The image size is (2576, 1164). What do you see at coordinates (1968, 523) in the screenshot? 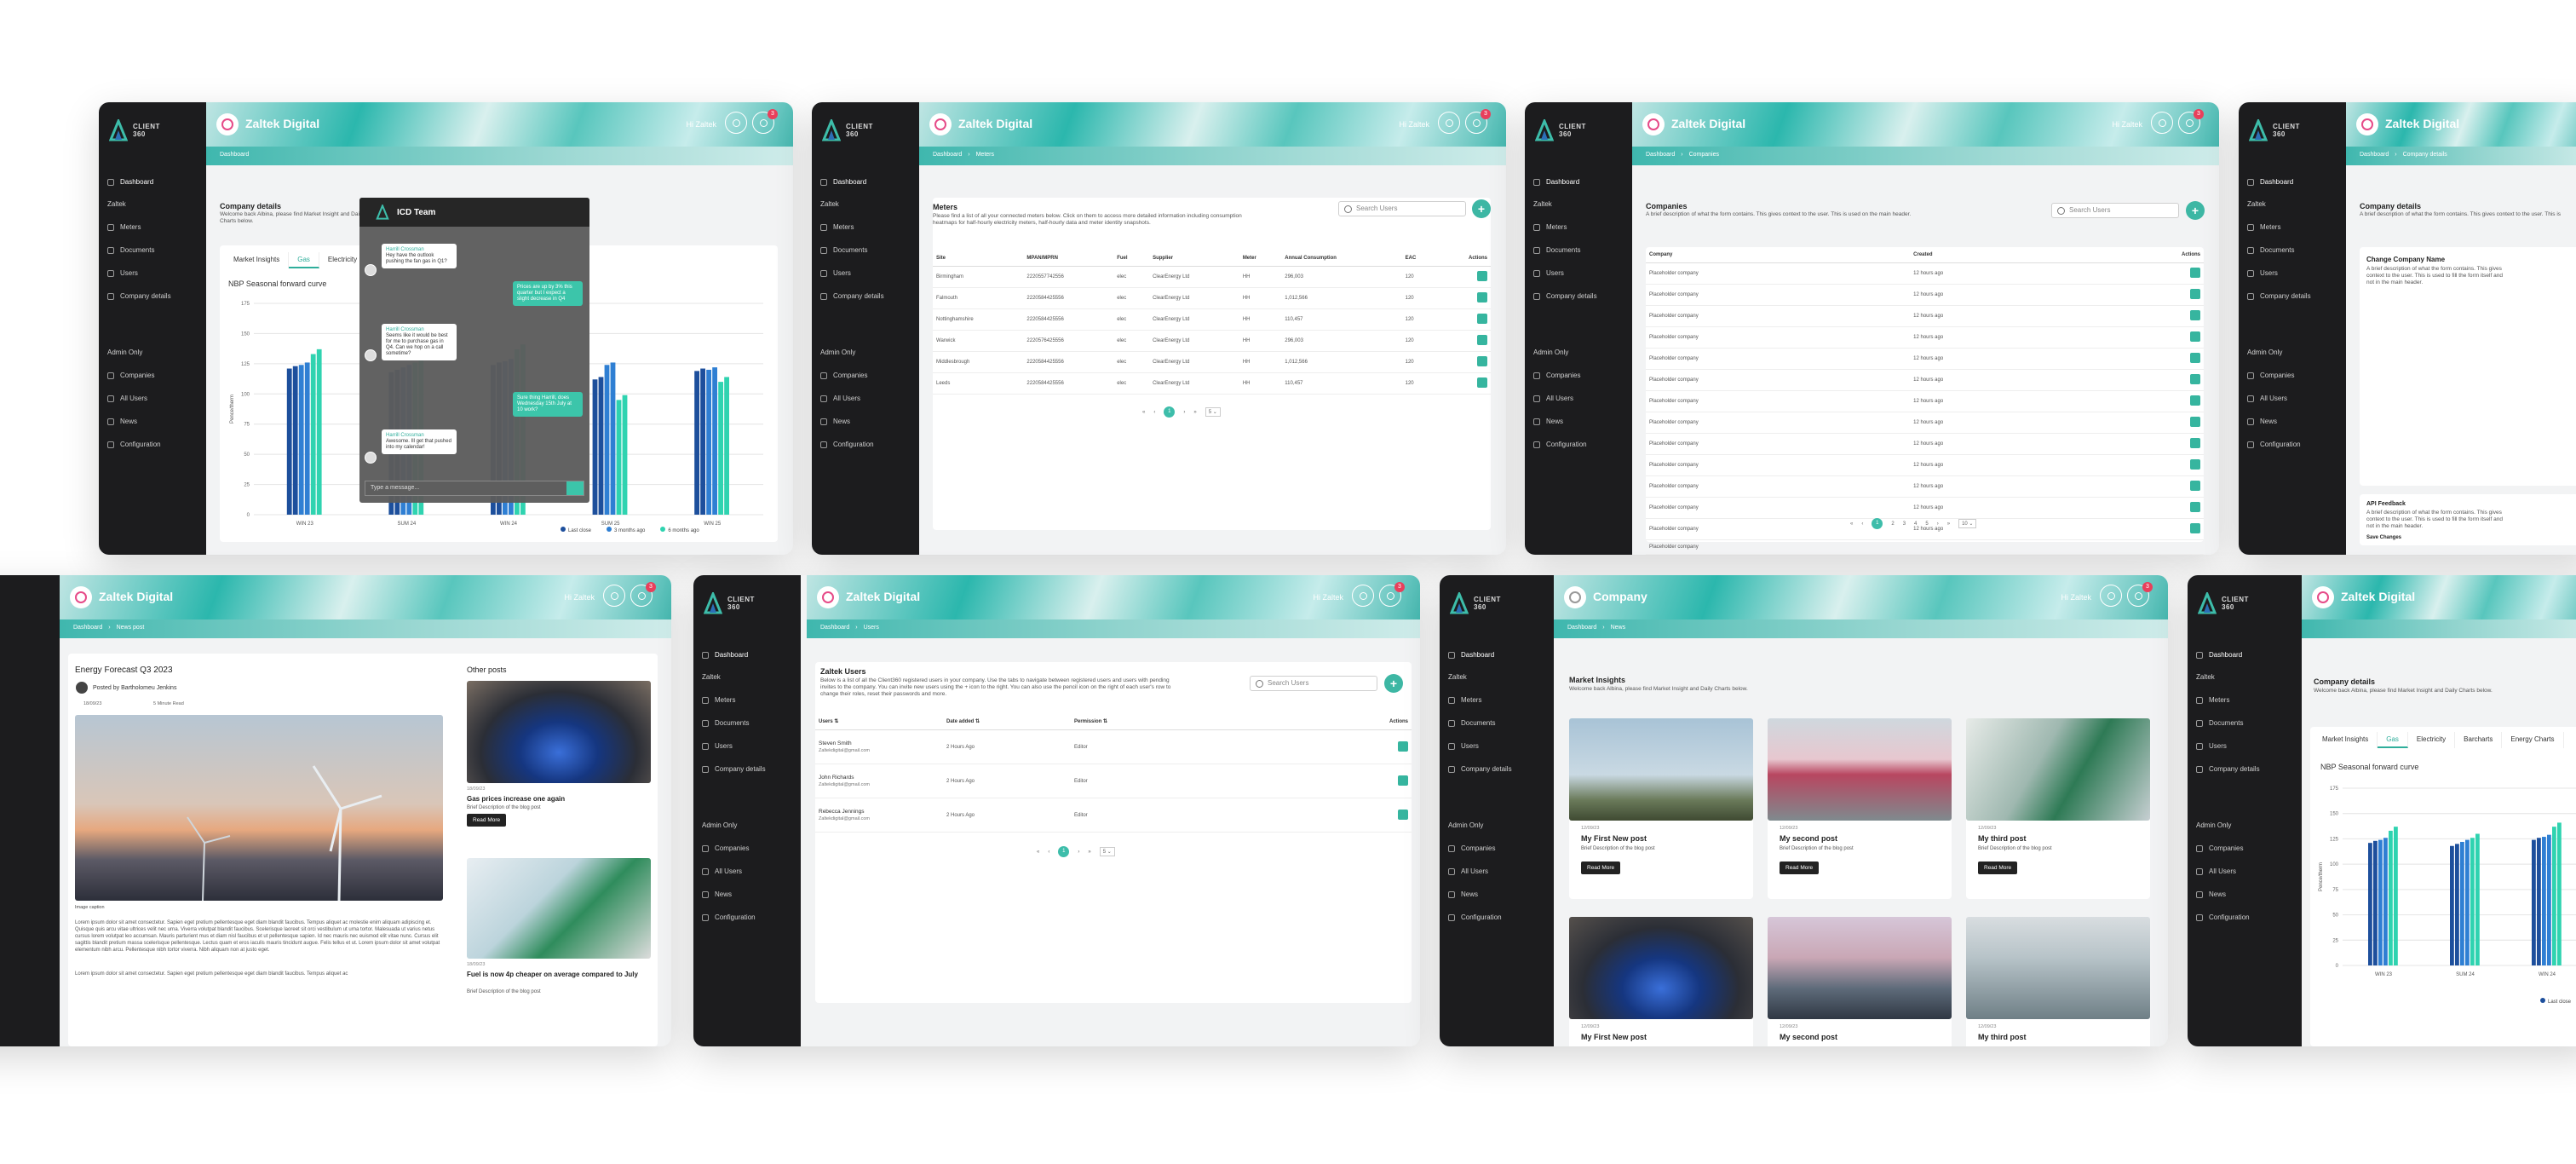
I see `page-size-select: 10 ⌄` at bounding box center [1968, 523].